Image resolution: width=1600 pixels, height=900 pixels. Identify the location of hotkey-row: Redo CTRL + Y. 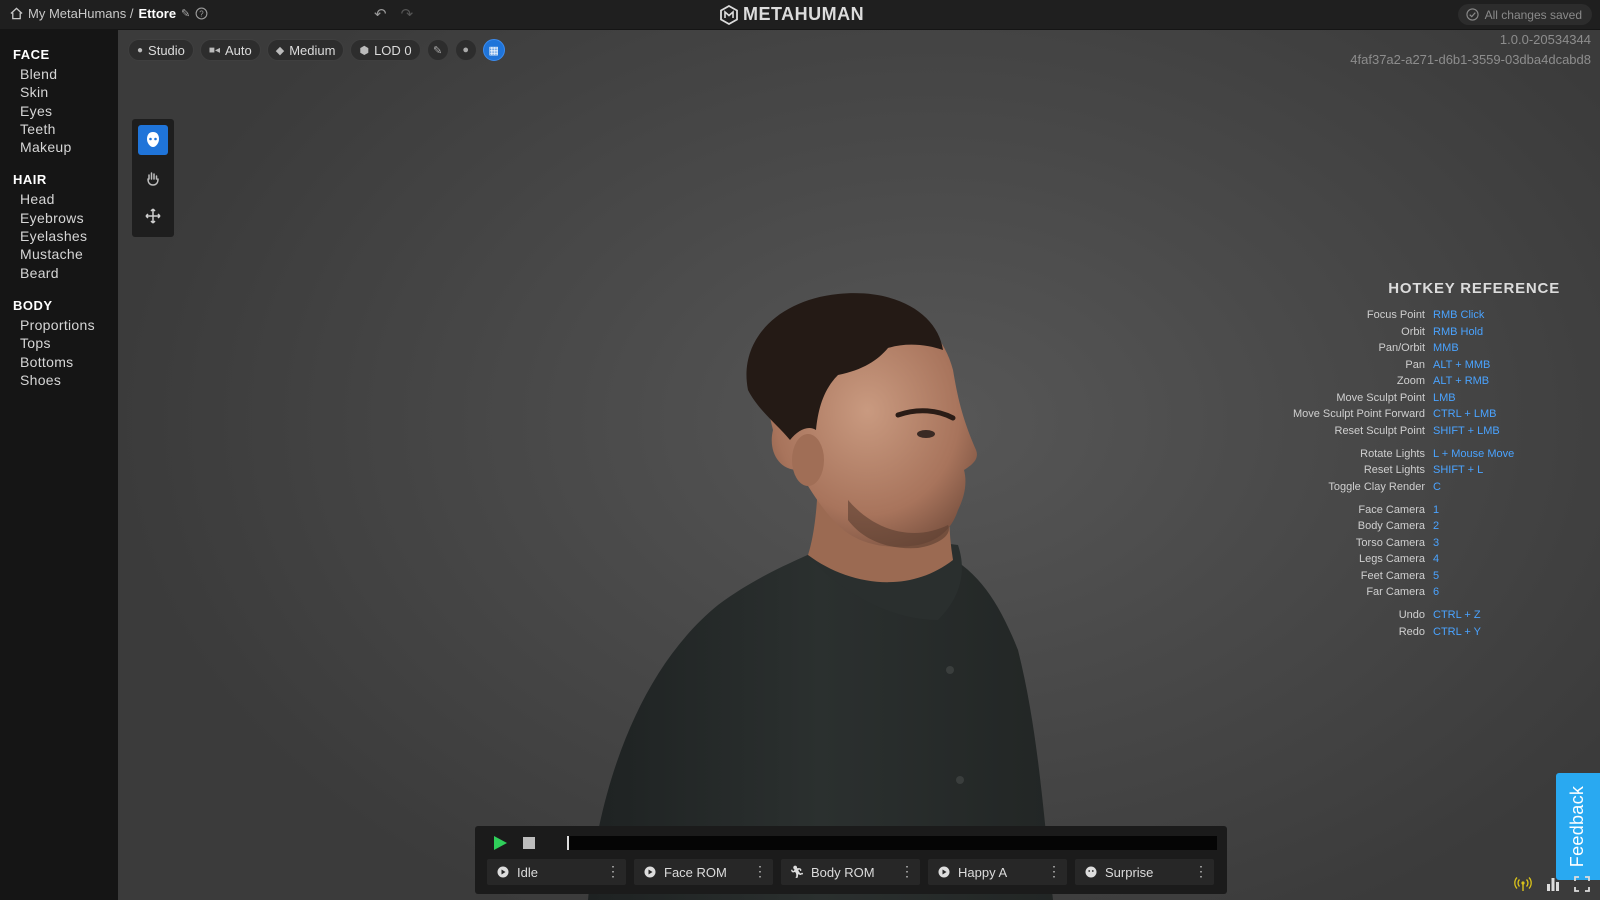
(1410, 632).